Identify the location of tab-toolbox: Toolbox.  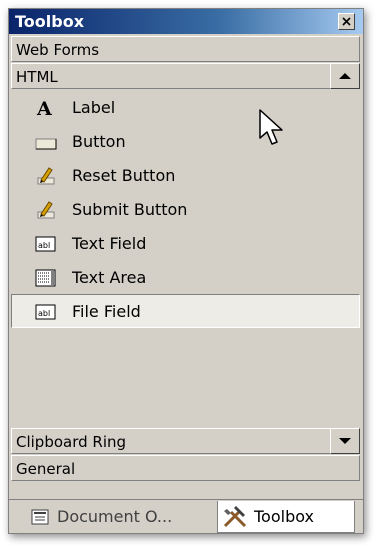
(286, 517).